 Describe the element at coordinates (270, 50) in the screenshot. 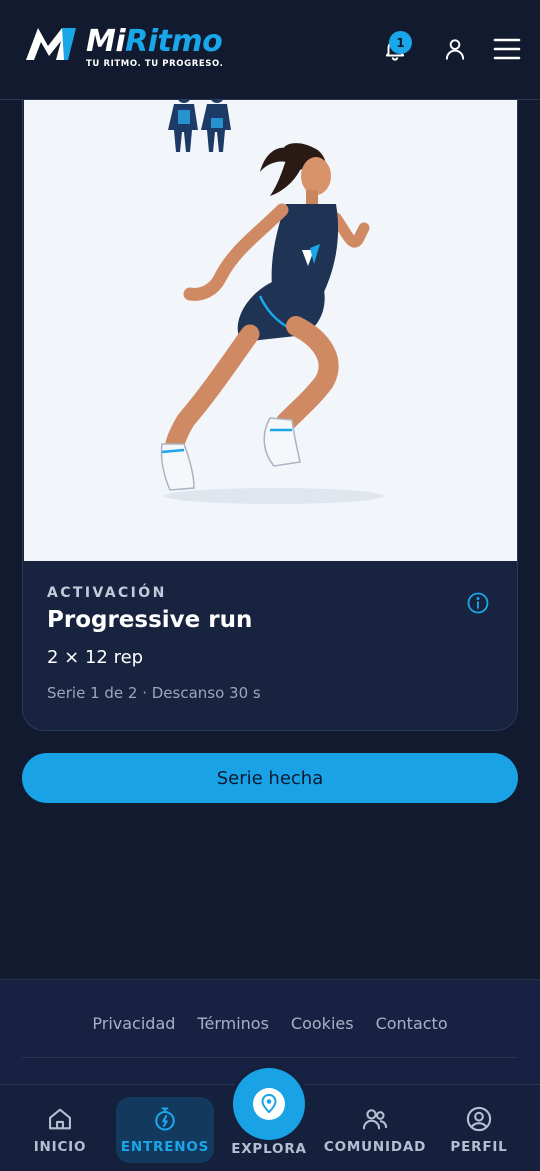

I see `app-header: MiRitmo TU RITMO. TU PROGRESO. 1` at that location.